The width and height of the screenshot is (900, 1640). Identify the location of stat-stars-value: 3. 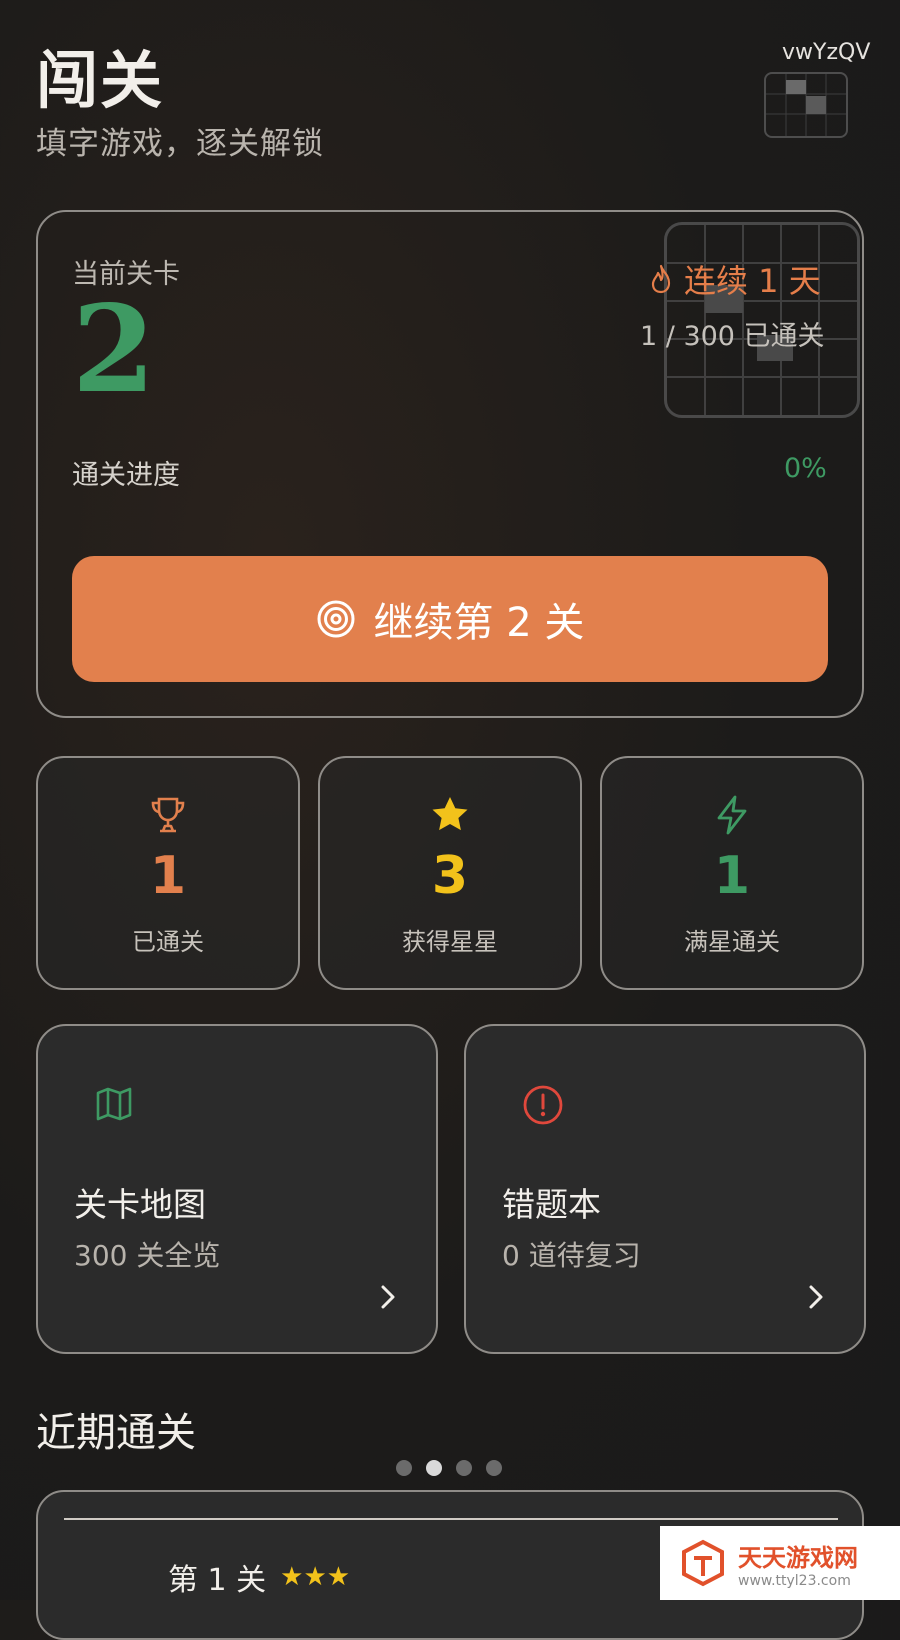
(450, 876).